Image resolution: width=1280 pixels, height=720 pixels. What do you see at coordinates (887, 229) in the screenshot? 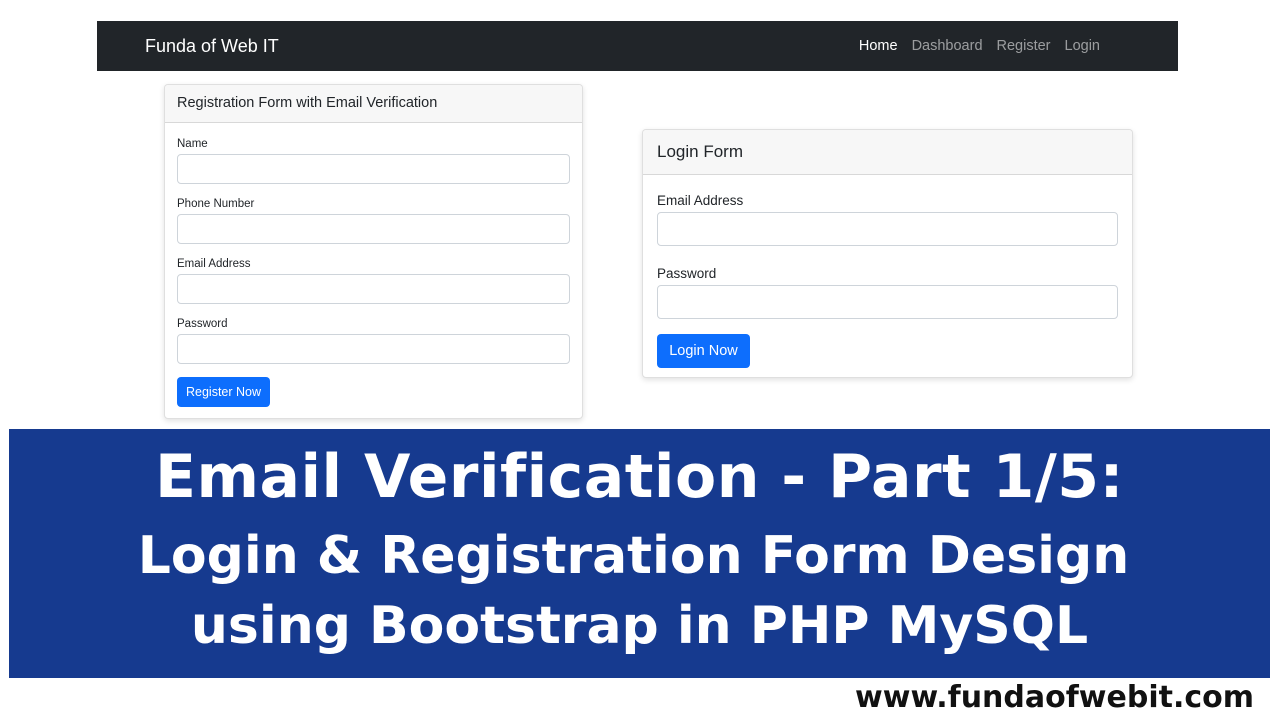
I see `login-email-input` at bounding box center [887, 229].